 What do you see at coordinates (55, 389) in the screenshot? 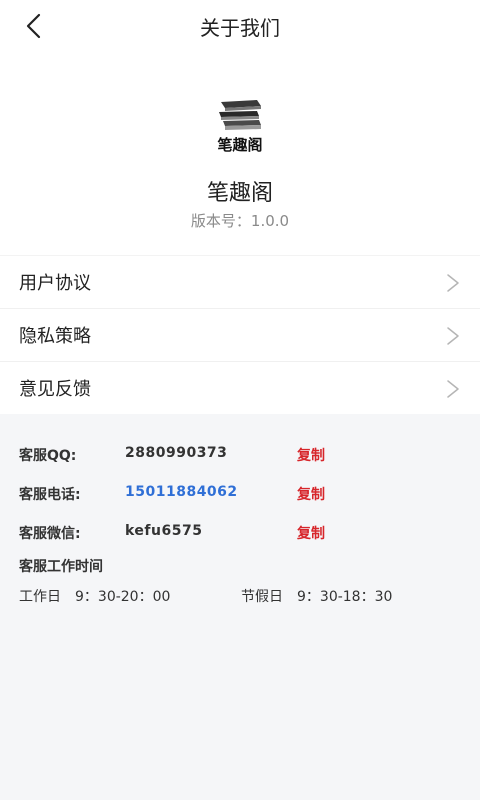
I see `menu-item-label: 意见反馈` at bounding box center [55, 389].